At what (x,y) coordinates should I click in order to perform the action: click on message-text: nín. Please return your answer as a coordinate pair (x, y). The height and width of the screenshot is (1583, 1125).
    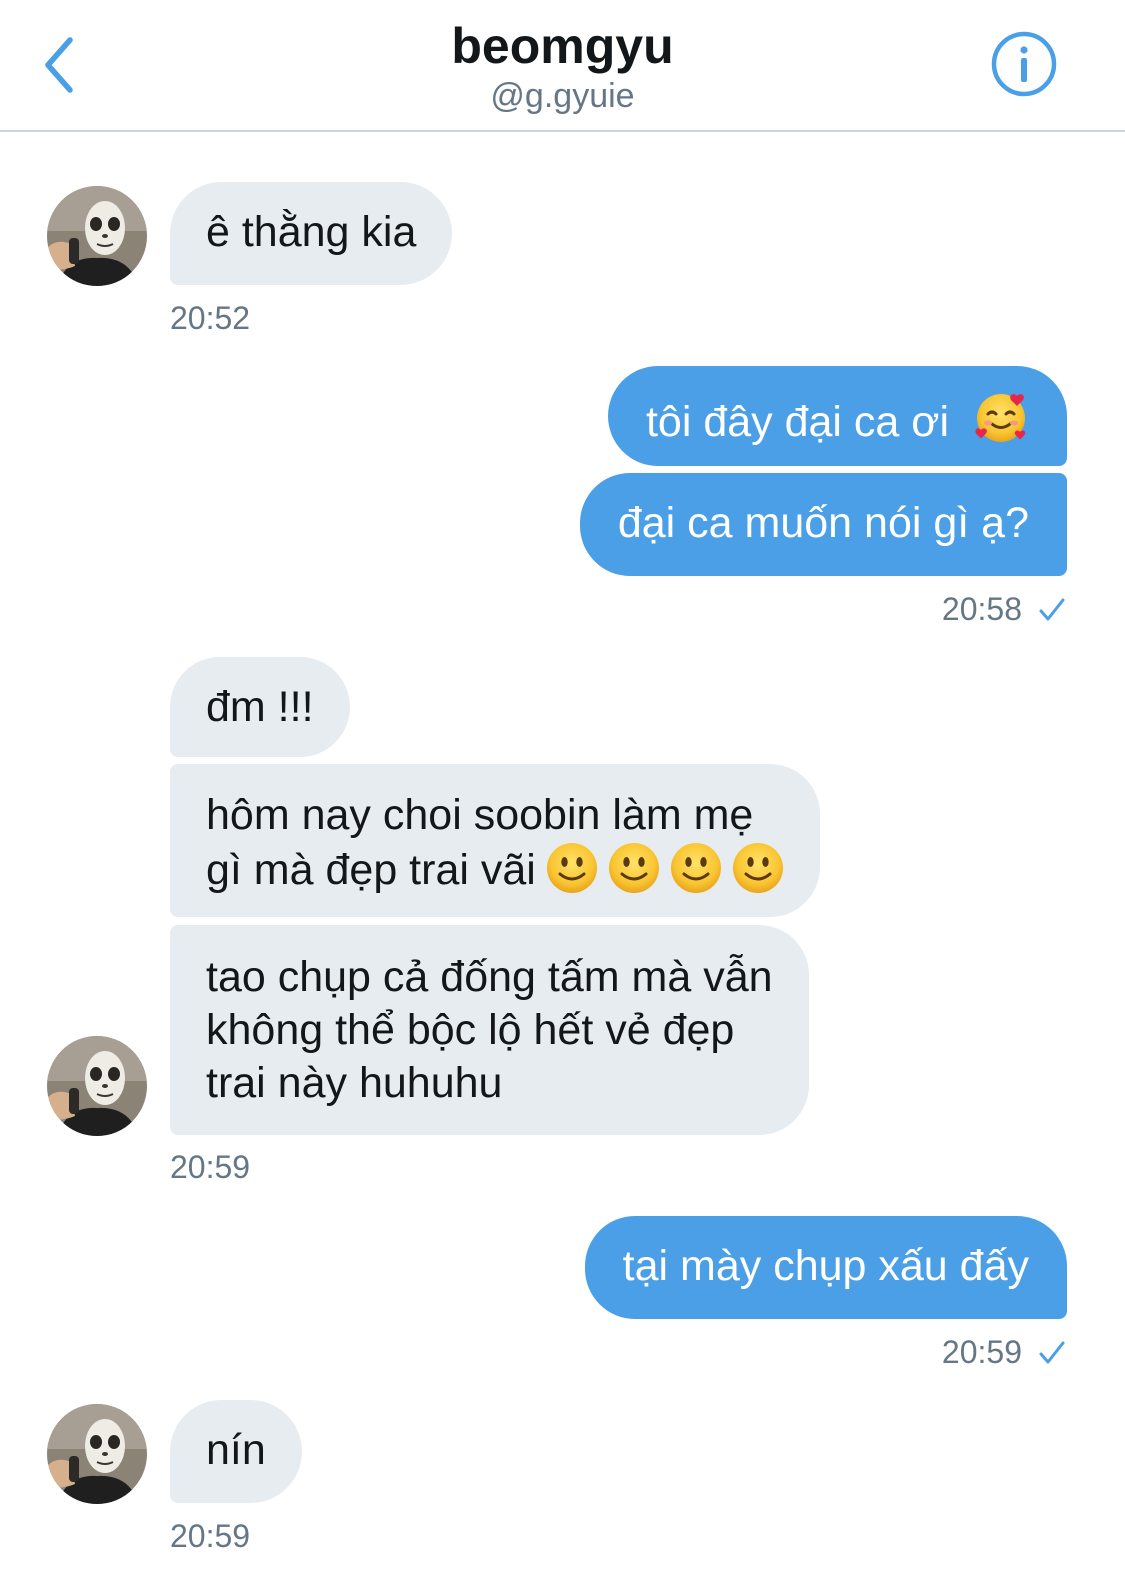
    Looking at the image, I should click on (236, 1450).